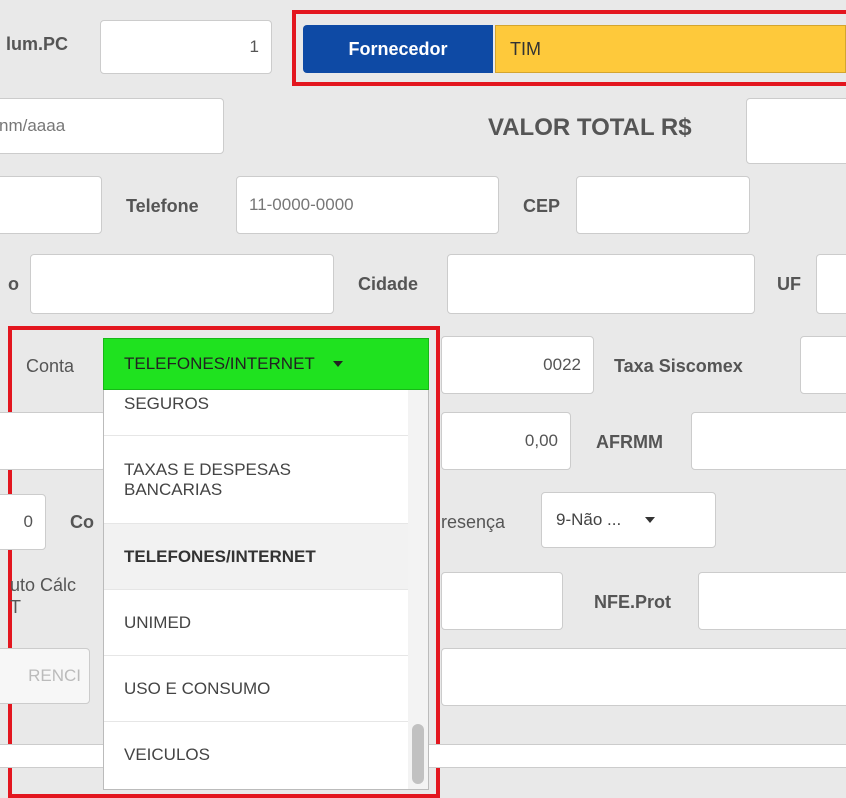 This screenshot has height=798, width=846. I want to click on co-label: Co, so click(82, 522).